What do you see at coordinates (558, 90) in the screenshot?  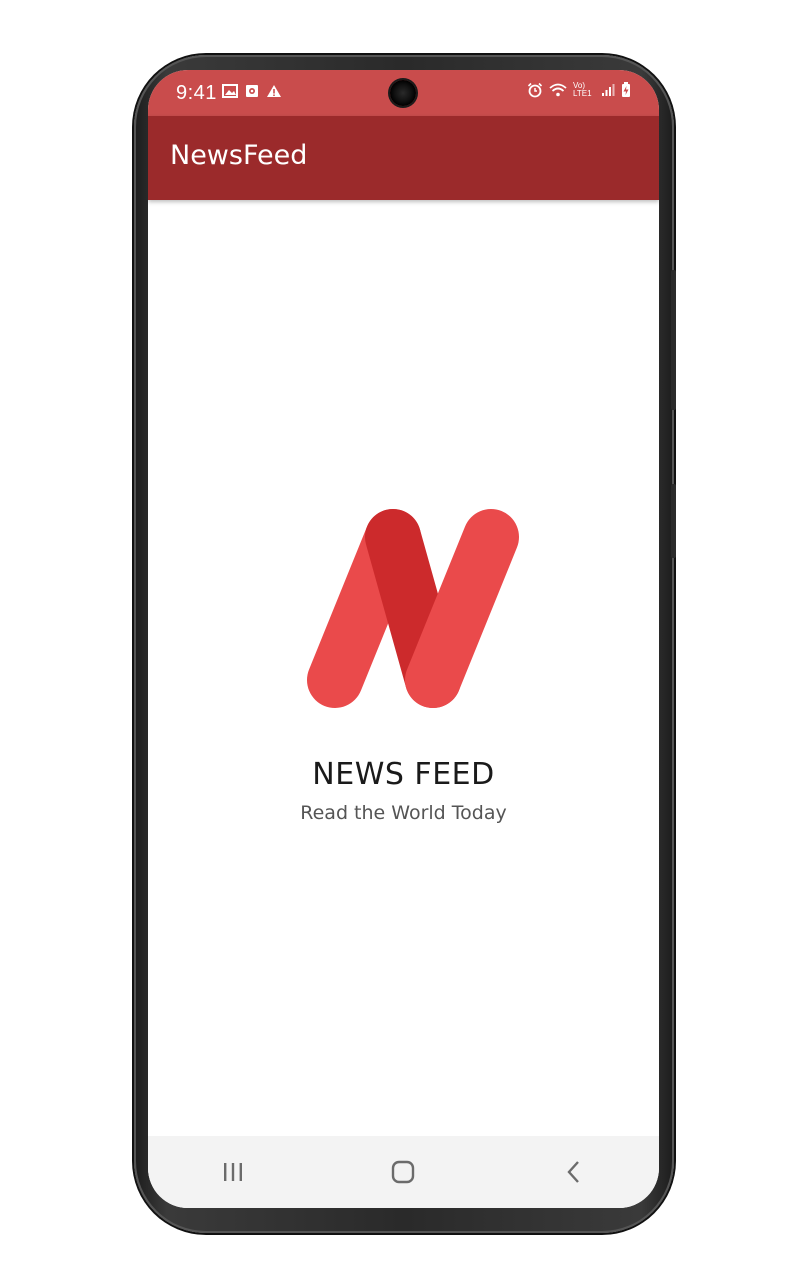 I see `wifi-icon` at bounding box center [558, 90].